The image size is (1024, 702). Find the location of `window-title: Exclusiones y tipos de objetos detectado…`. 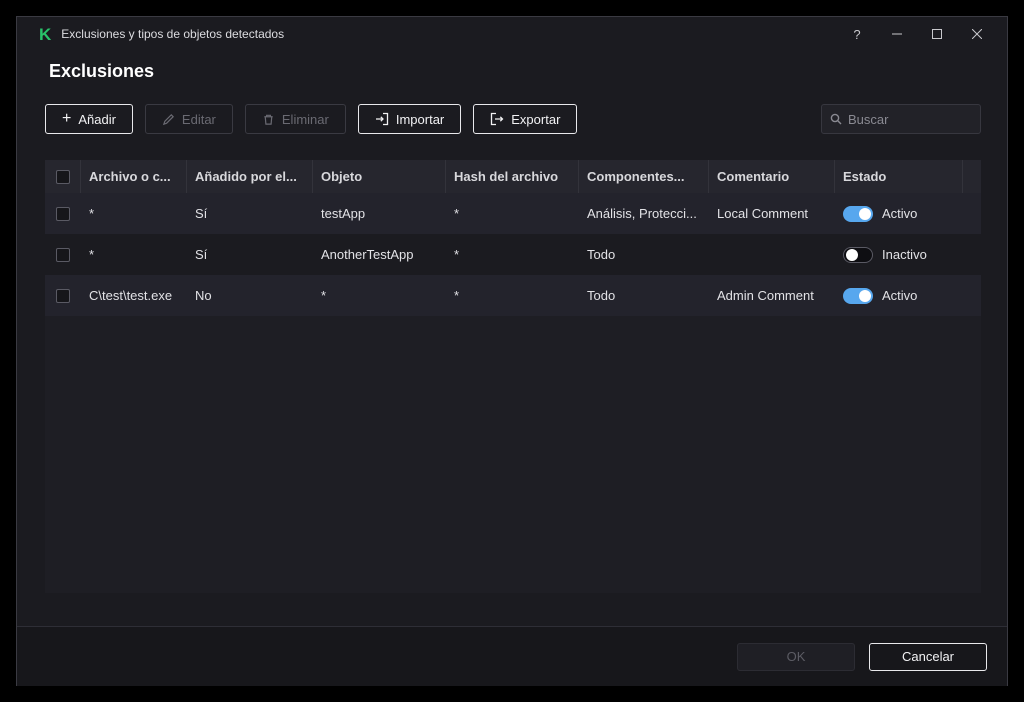

window-title: Exclusiones y tipos de objetos detectado… is located at coordinates (173, 34).